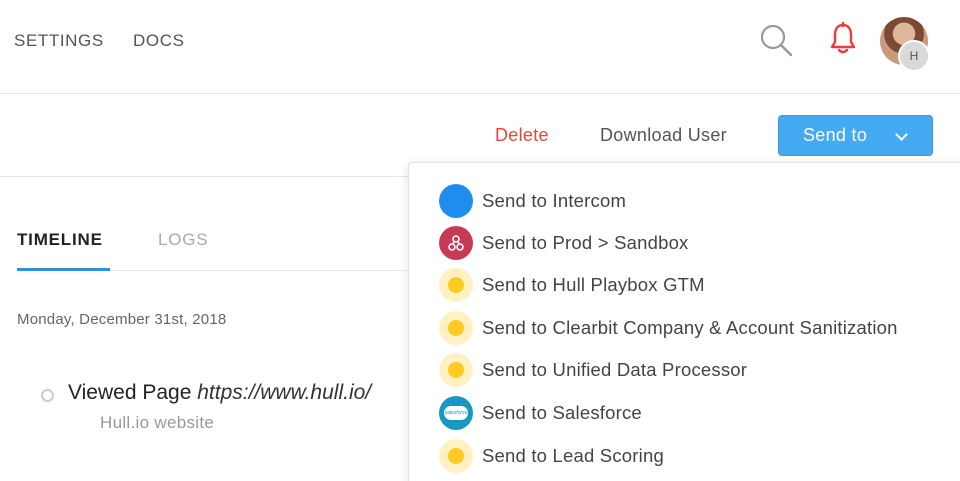  I want to click on tab-timeline: TIMELINE, so click(60, 240).